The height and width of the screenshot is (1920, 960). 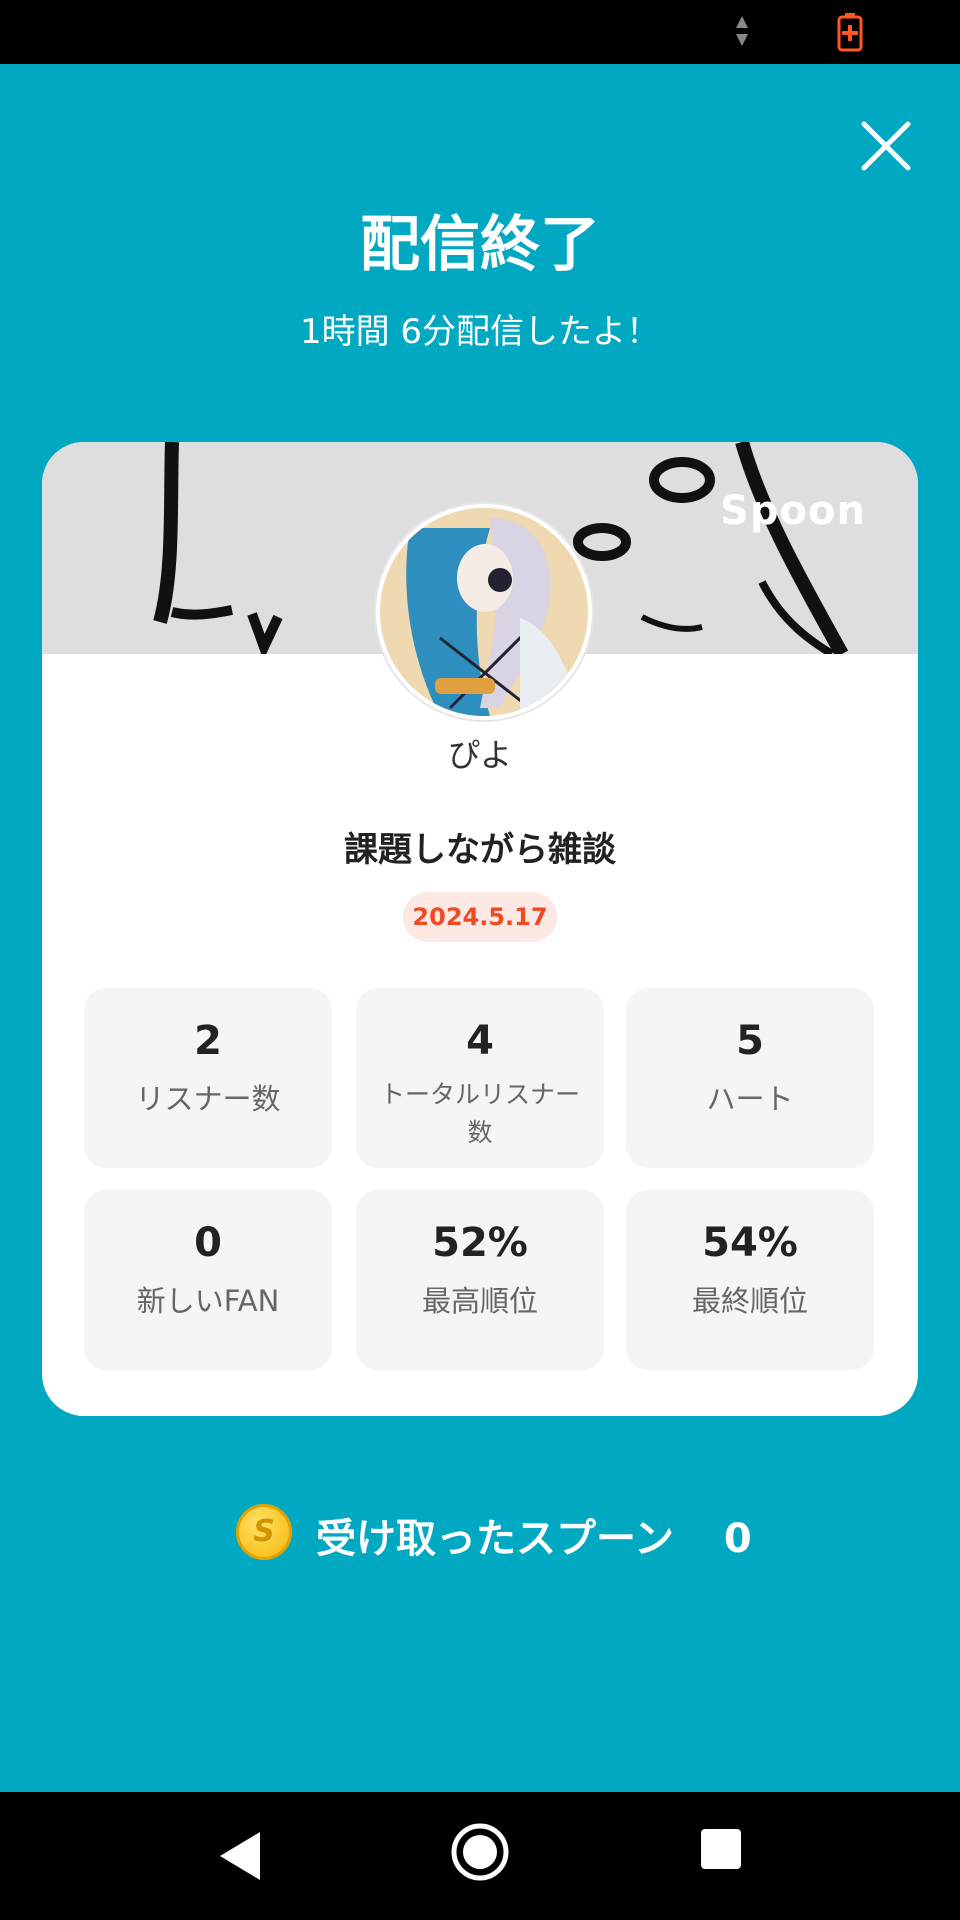 I want to click on username: ぴよ, so click(x=479, y=755).